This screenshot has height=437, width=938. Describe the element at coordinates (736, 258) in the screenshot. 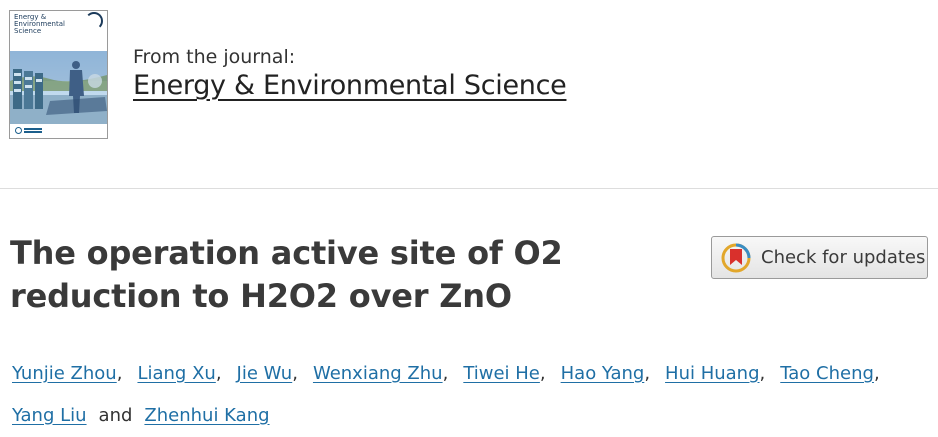

I see `crossmark-icon` at that location.